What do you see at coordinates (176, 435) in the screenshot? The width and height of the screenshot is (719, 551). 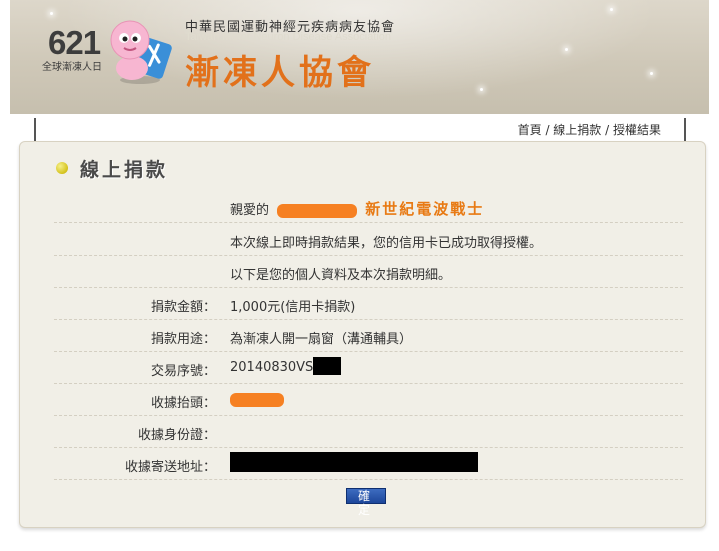 I see `field-label: 收據身份證：` at bounding box center [176, 435].